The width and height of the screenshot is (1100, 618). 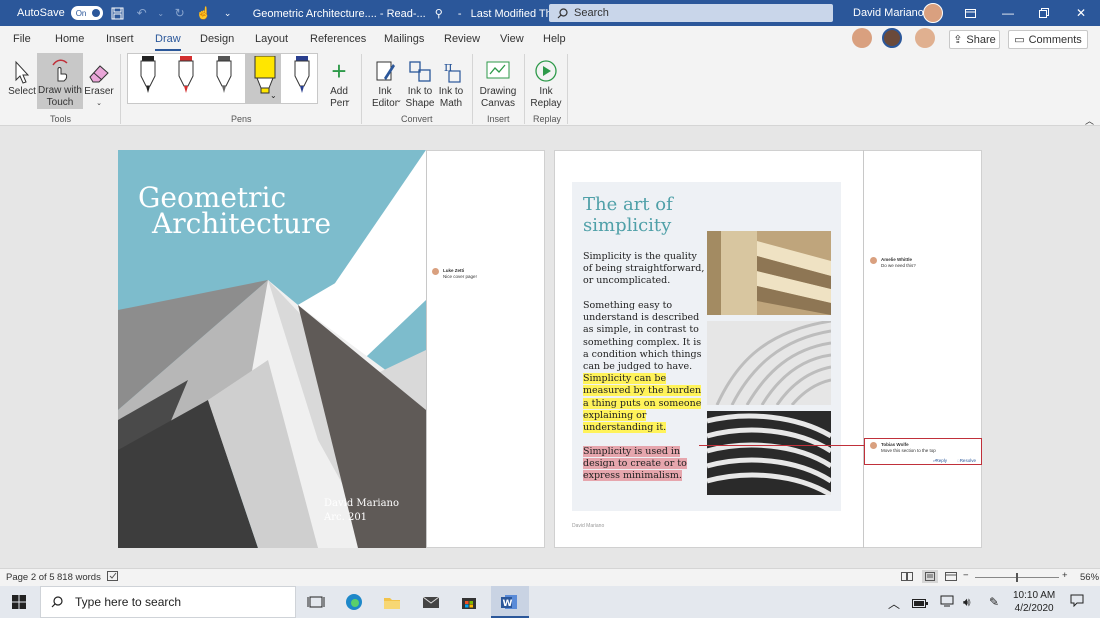 What do you see at coordinates (302, 75) in the screenshot?
I see `galaxy-pen-icon` at bounding box center [302, 75].